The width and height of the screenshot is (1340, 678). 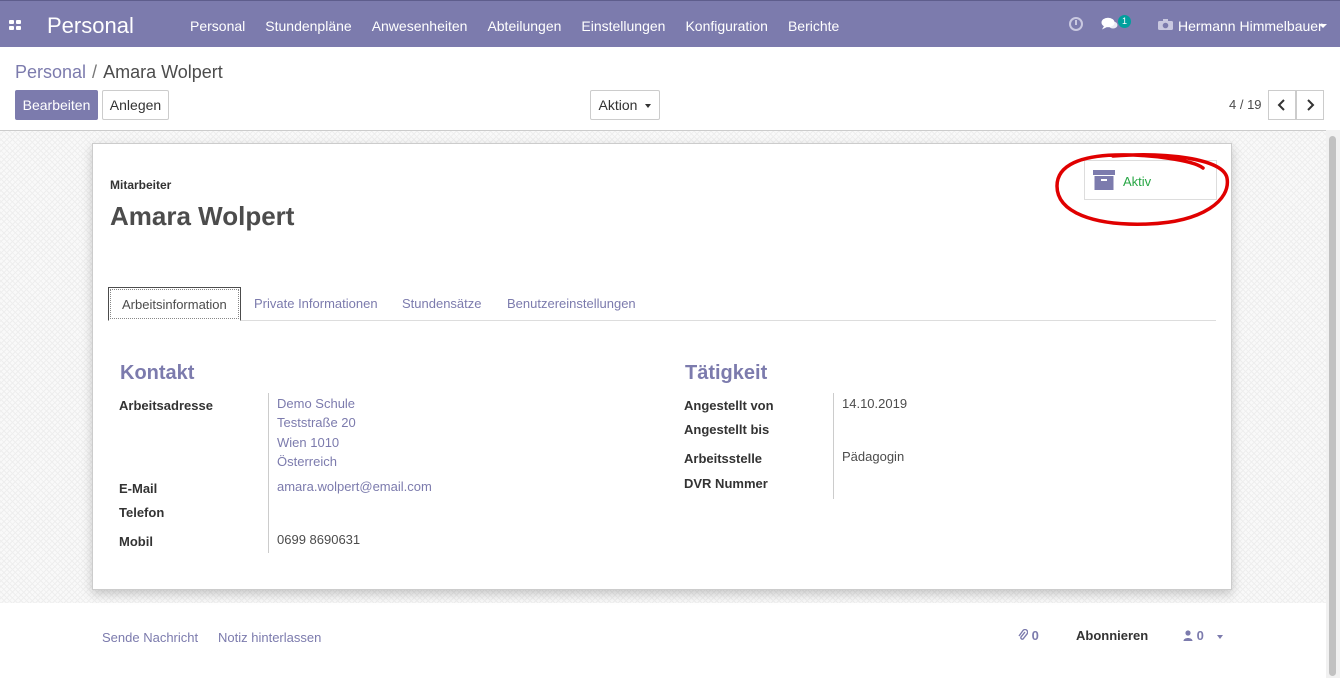 I want to click on mobile-value: 0699 8690631, so click(x=319, y=539).